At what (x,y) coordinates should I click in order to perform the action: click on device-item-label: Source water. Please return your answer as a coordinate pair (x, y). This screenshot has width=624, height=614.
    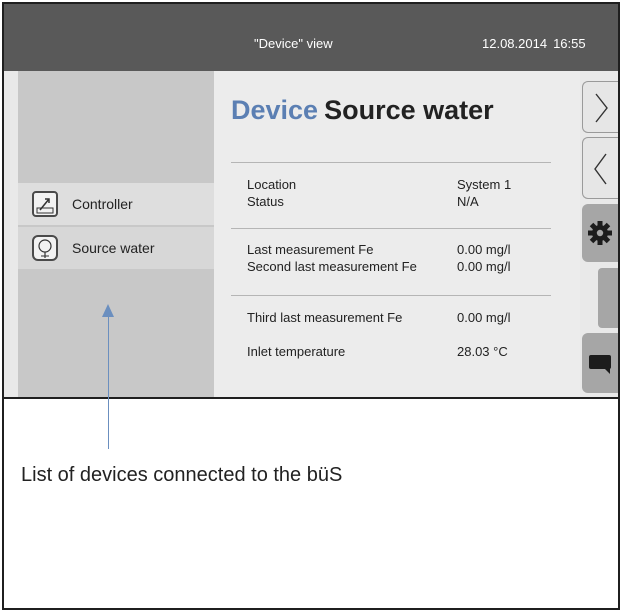
    Looking at the image, I should click on (113, 248).